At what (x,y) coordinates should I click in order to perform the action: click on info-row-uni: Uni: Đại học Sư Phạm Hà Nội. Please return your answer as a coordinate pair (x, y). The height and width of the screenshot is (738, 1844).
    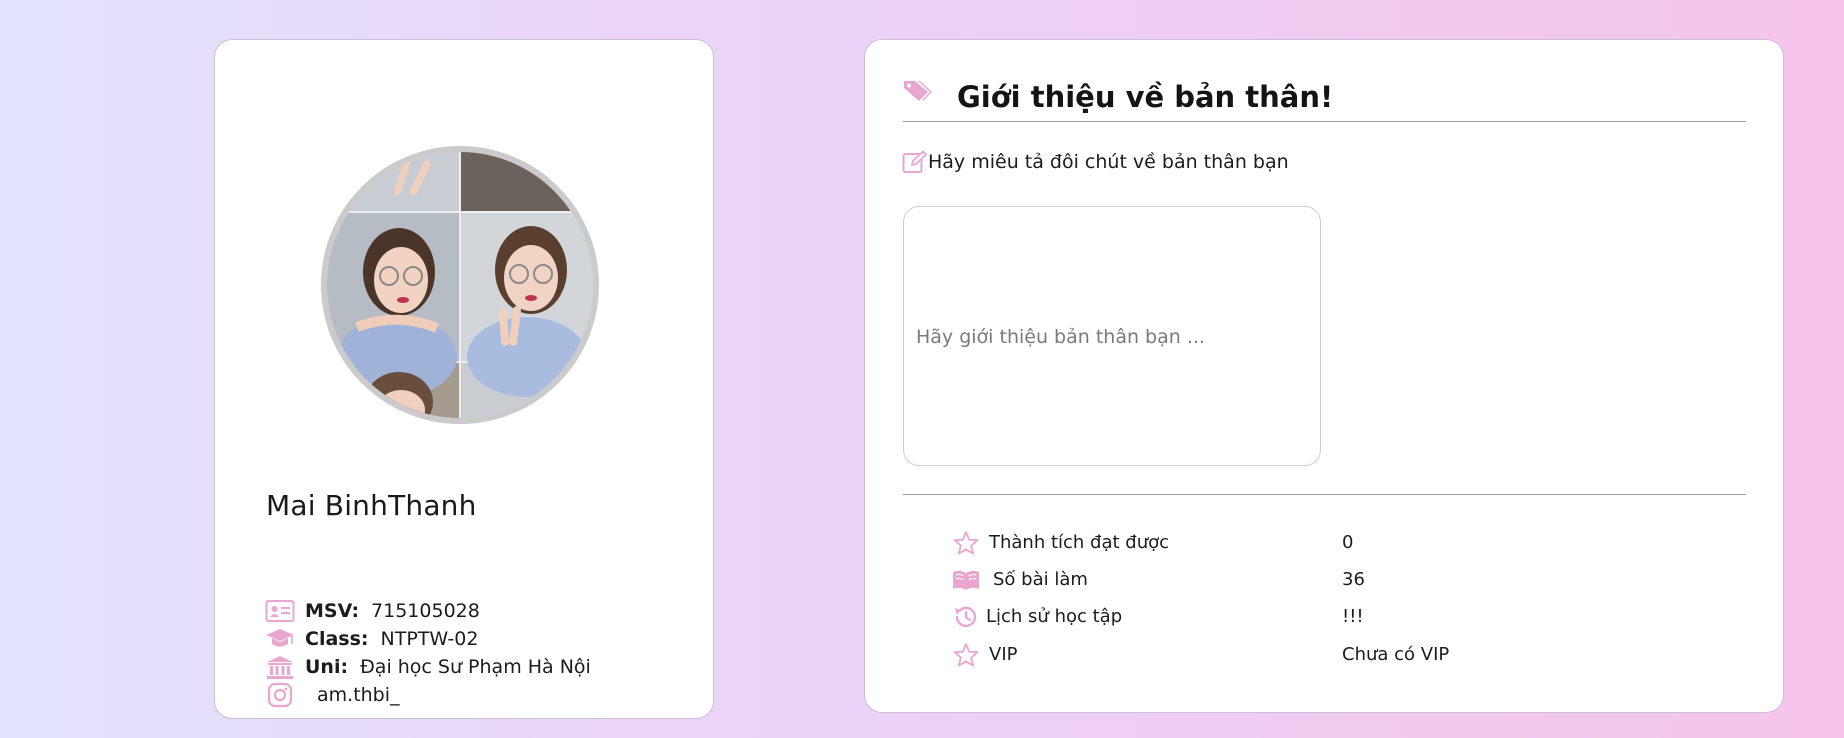
    Looking at the image, I should click on (428, 667).